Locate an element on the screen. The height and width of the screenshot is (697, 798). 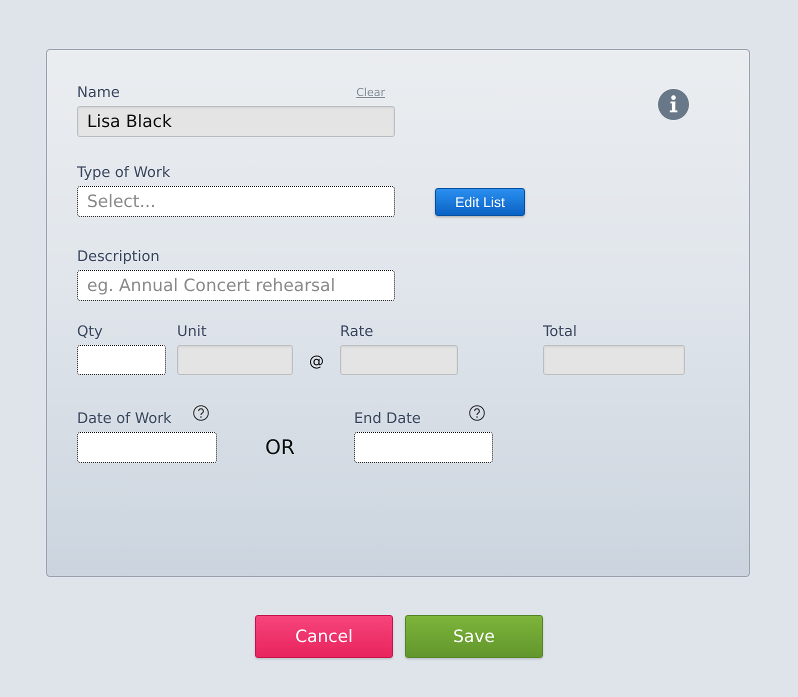
field-label: Qty is located at coordinates (90, 332).